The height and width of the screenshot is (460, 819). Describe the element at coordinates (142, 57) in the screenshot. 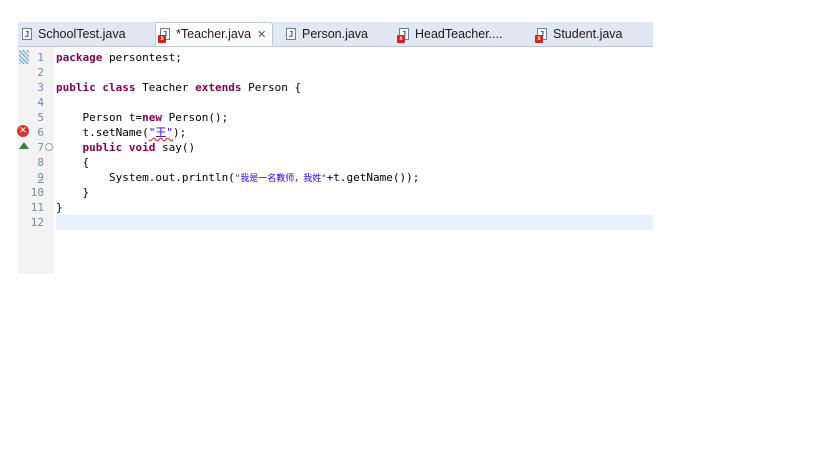

I see `code-text: persontest;` at that location.